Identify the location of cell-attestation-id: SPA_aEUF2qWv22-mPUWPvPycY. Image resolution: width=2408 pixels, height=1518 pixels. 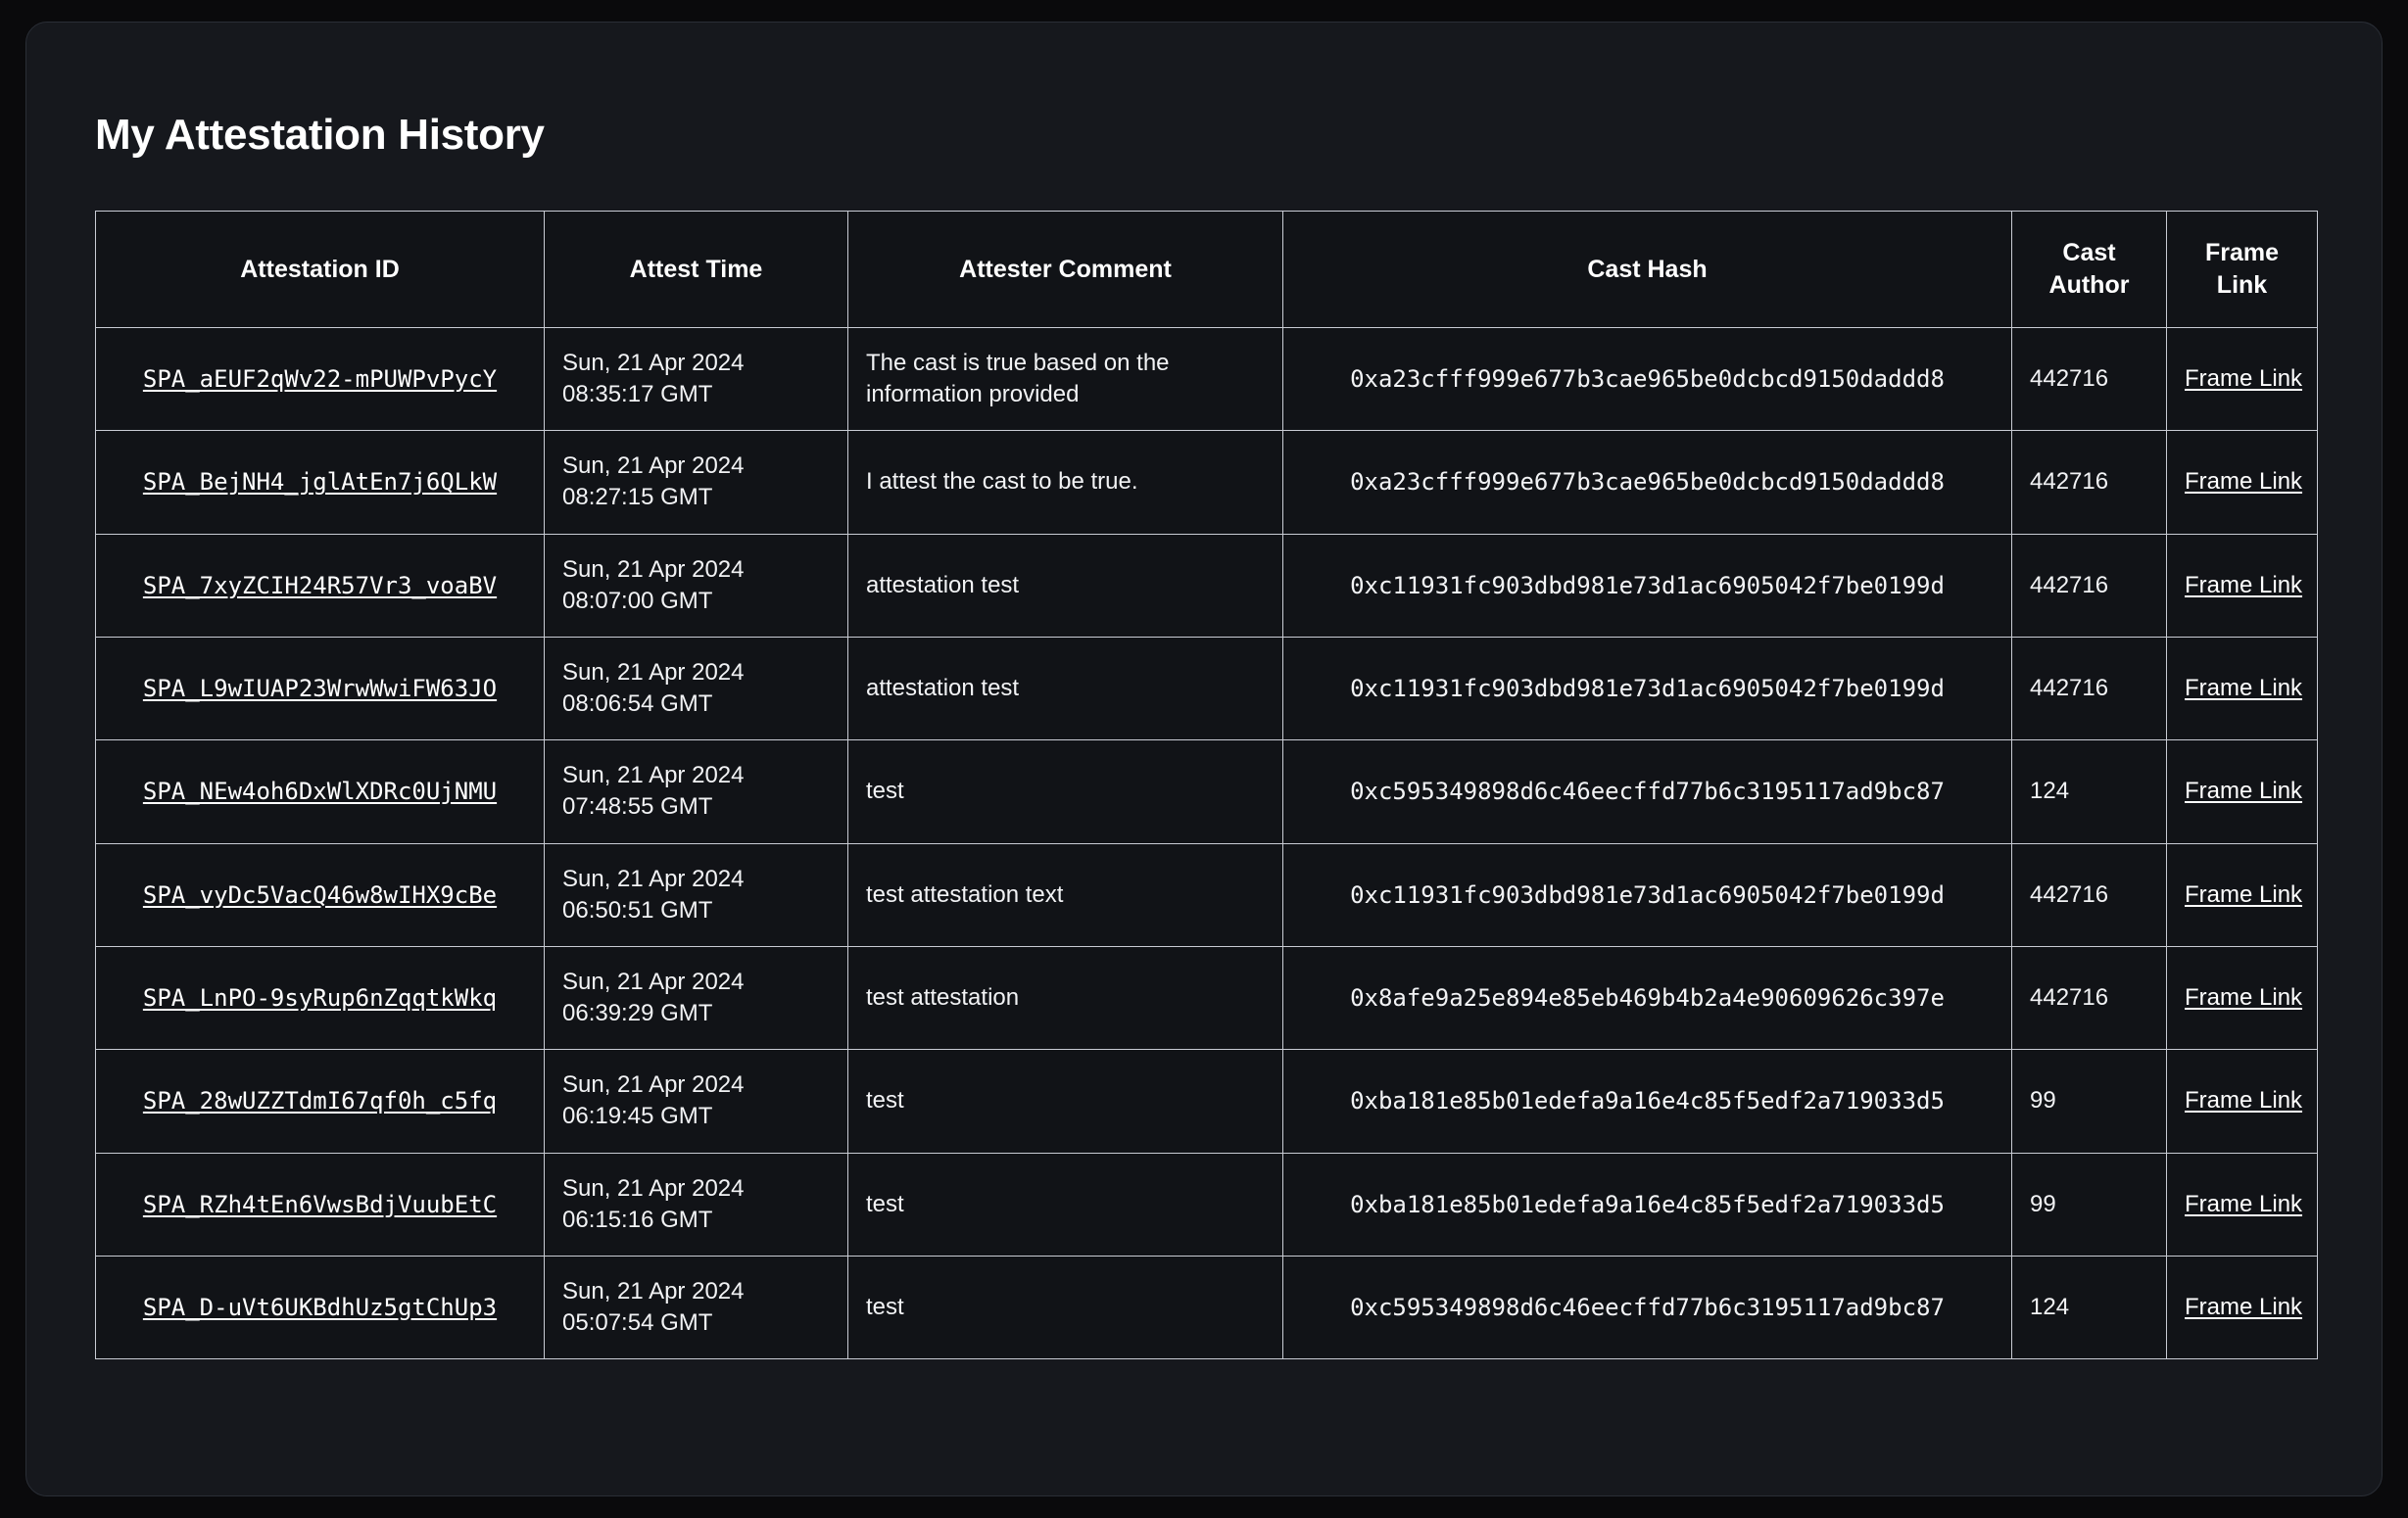
(320, 379).